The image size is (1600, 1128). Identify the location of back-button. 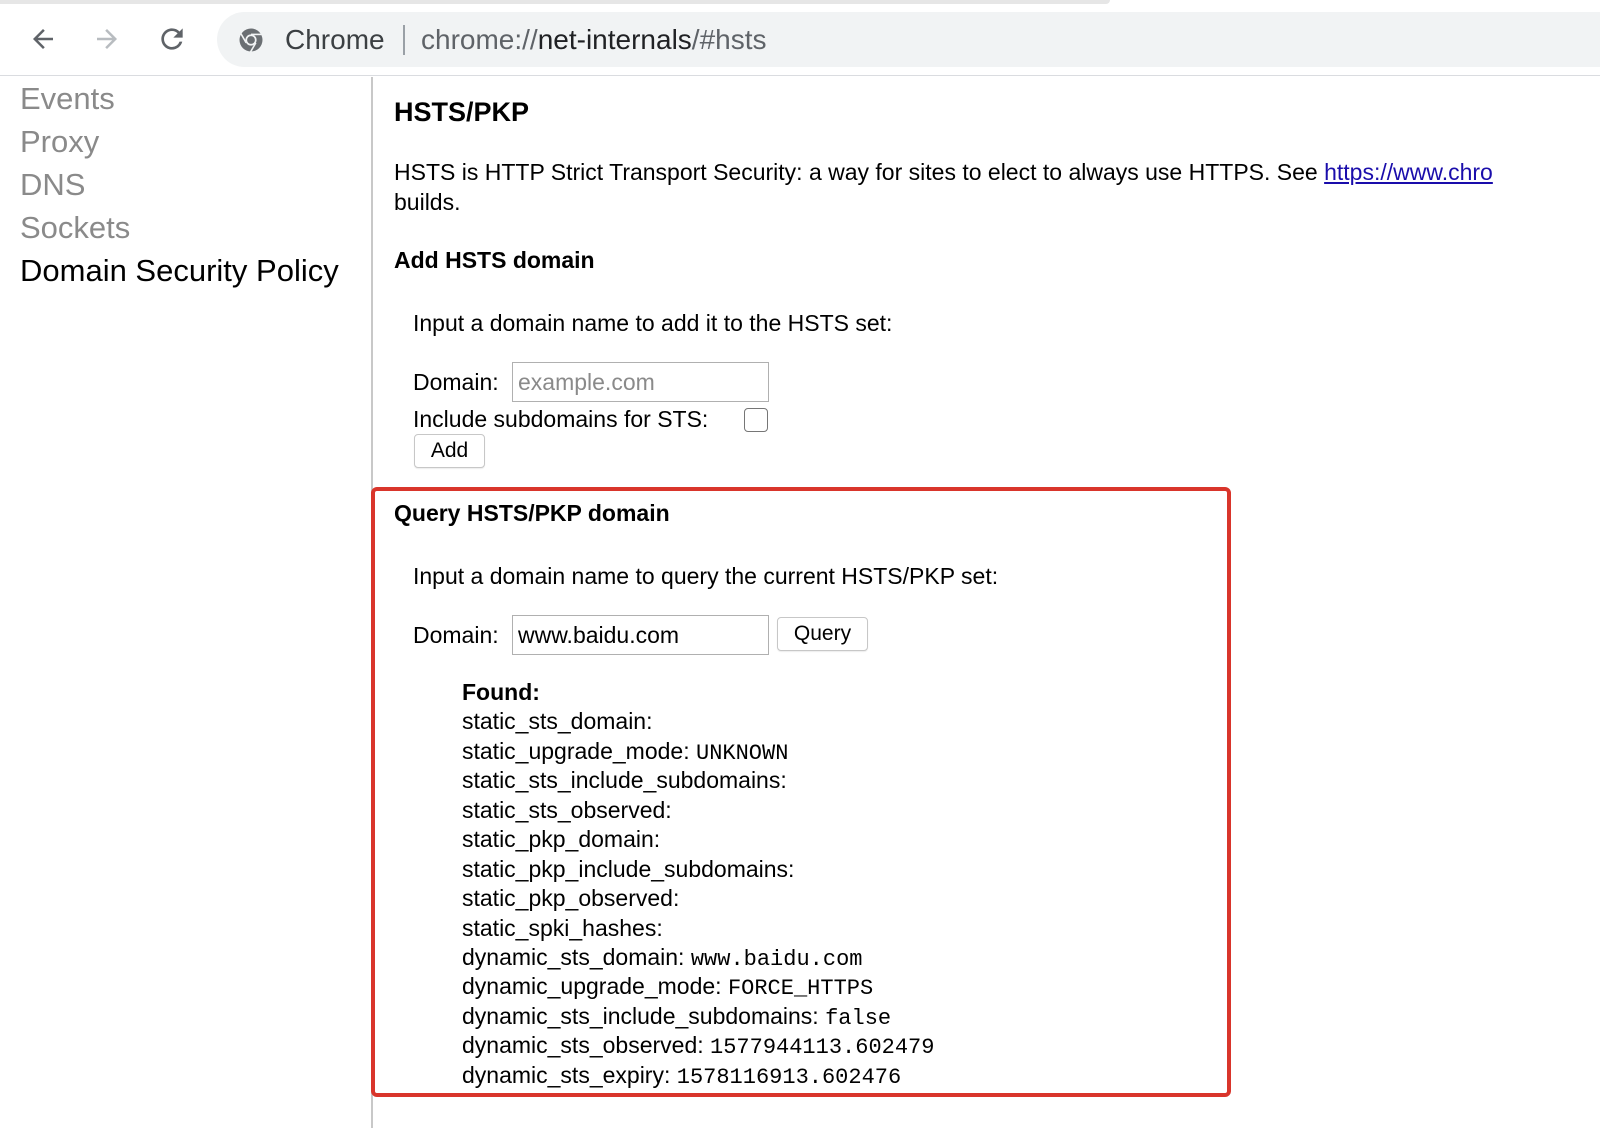
(43, 39).